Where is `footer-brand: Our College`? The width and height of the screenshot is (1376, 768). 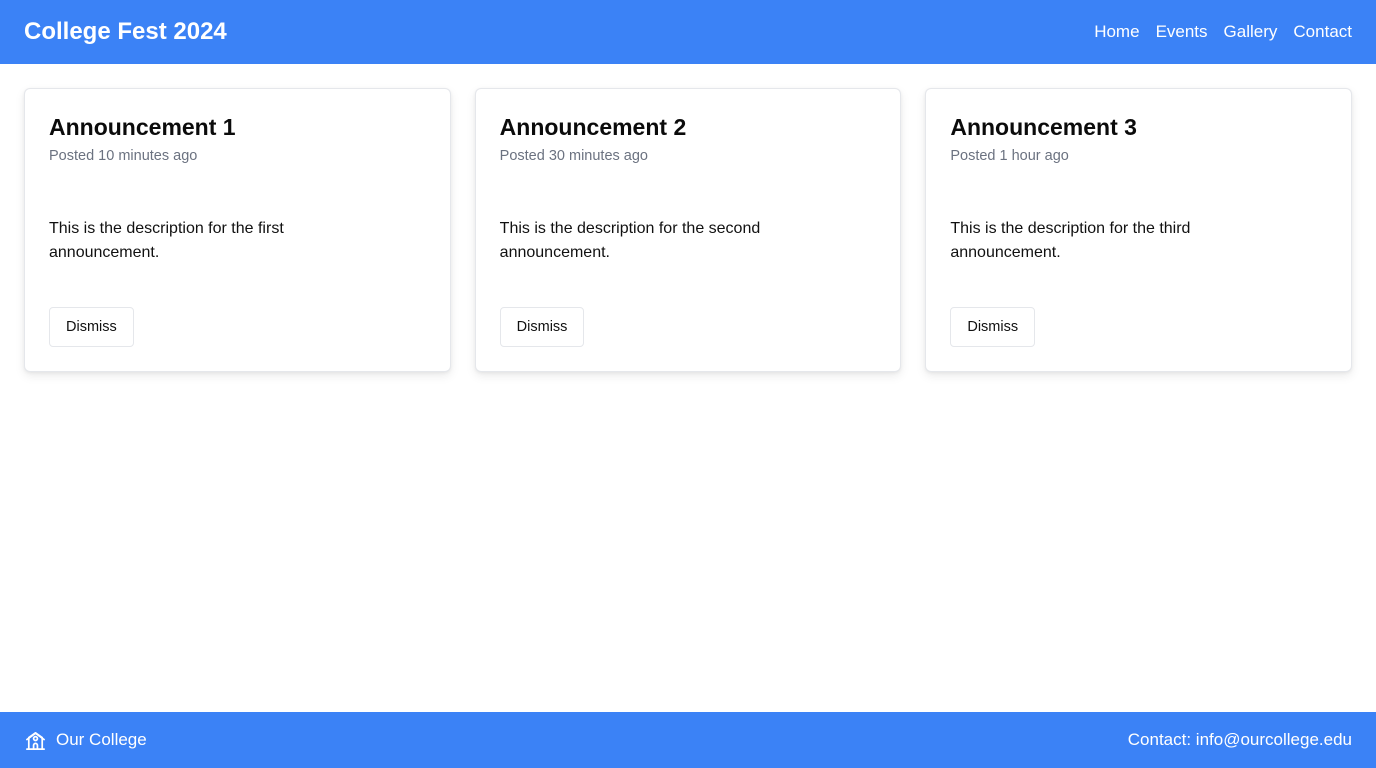
footer-brand: Our College is located at coordinates (85, 740).